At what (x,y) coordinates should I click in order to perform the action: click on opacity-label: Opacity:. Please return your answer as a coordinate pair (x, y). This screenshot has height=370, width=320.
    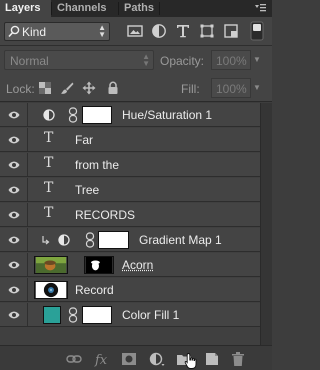
    Looking at the image, I should click on (182, 61).